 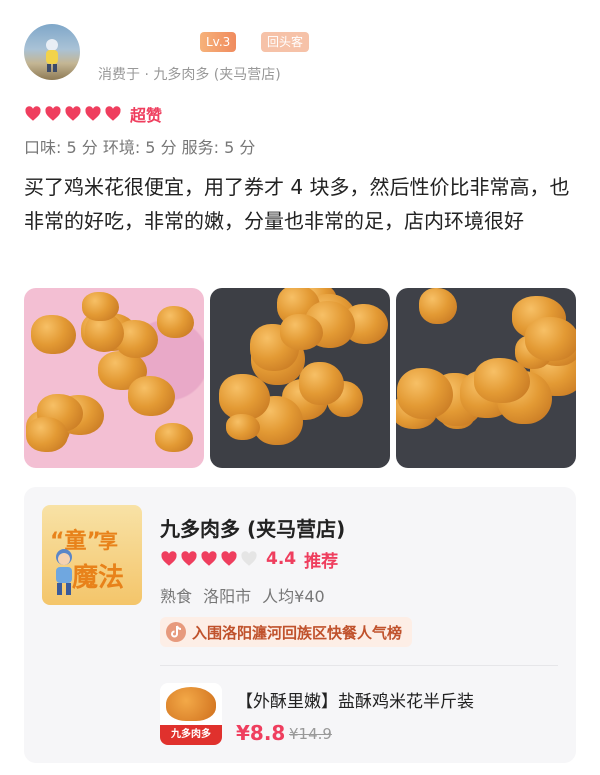 I want to click on divider, so click(x=359, y=665).